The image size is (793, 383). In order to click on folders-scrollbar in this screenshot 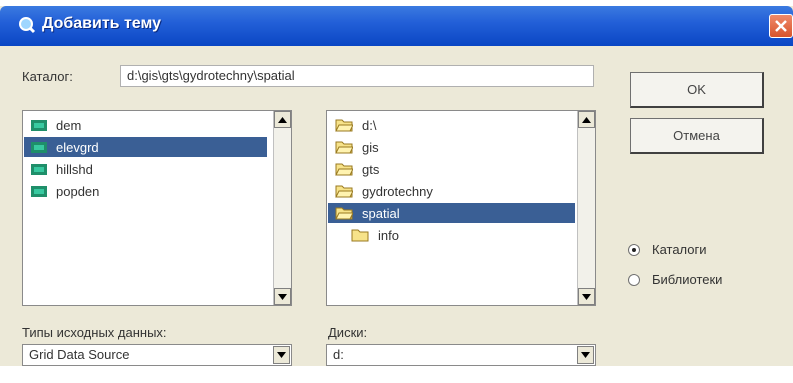, I will do `click(586, 208)`.